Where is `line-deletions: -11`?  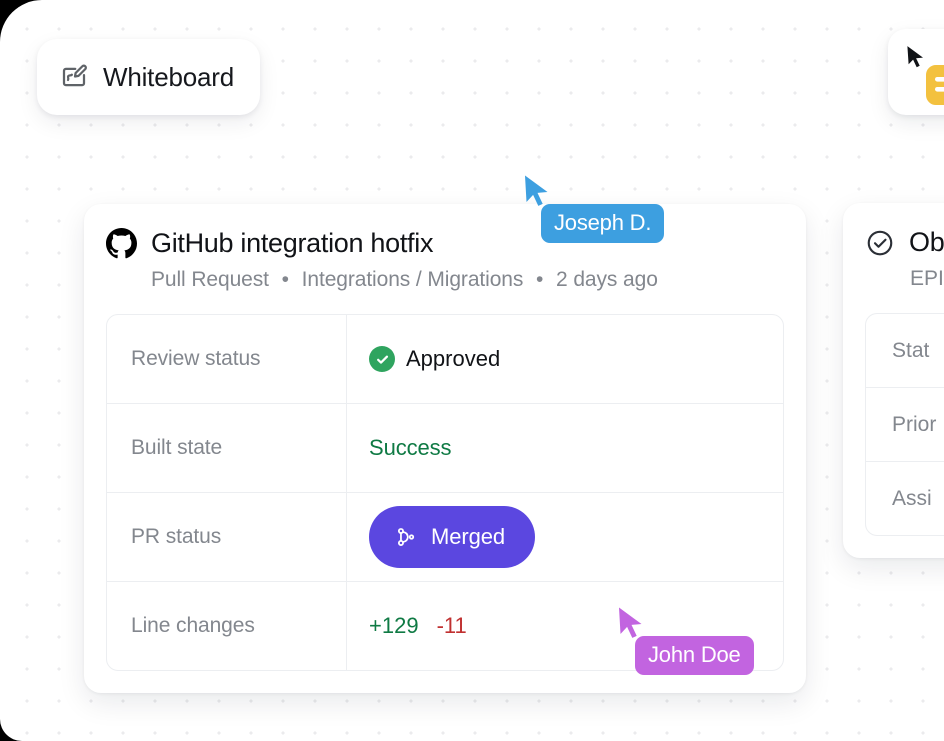 line-deletions: -11 is located at coordinates (451, 625).